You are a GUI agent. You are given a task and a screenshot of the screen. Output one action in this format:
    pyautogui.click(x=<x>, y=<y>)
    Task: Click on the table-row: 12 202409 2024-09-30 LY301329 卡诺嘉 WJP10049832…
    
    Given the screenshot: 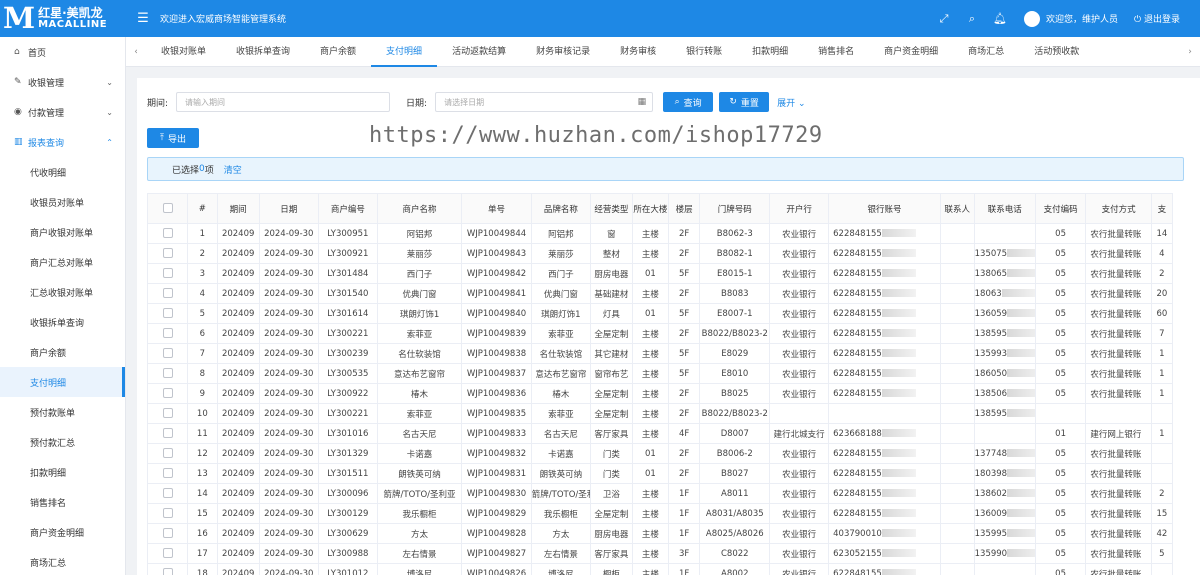 What is the action you would take?
    pyautogui.click(x=660, y=453)
    